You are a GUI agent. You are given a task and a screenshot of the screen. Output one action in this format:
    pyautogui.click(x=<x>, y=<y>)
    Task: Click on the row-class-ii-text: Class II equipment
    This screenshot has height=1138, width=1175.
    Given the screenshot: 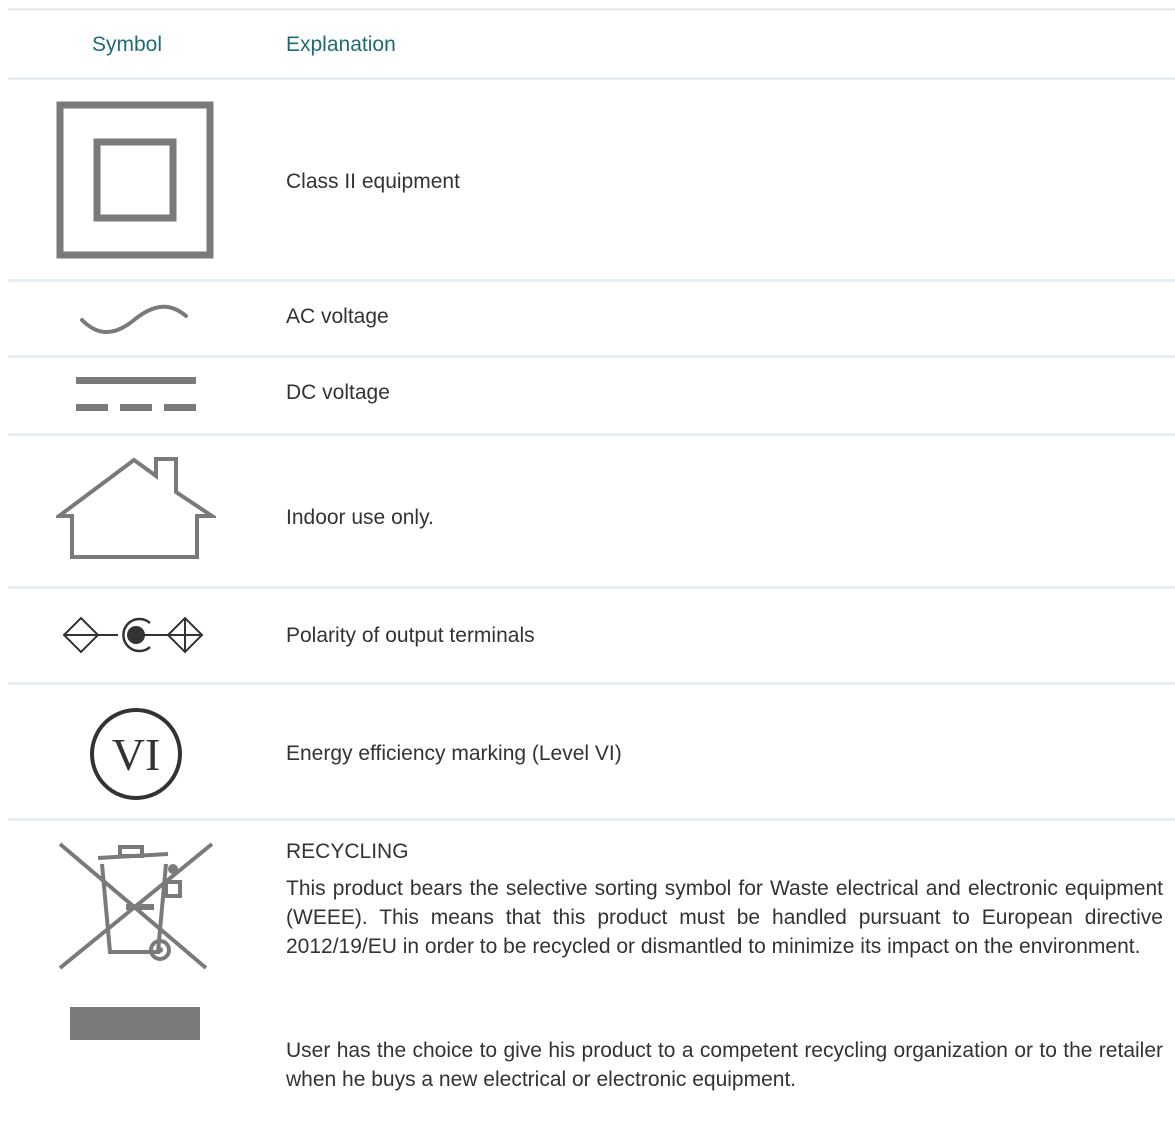 What is the action you would take?
    pyautogui.click(x=373, y=181)
    